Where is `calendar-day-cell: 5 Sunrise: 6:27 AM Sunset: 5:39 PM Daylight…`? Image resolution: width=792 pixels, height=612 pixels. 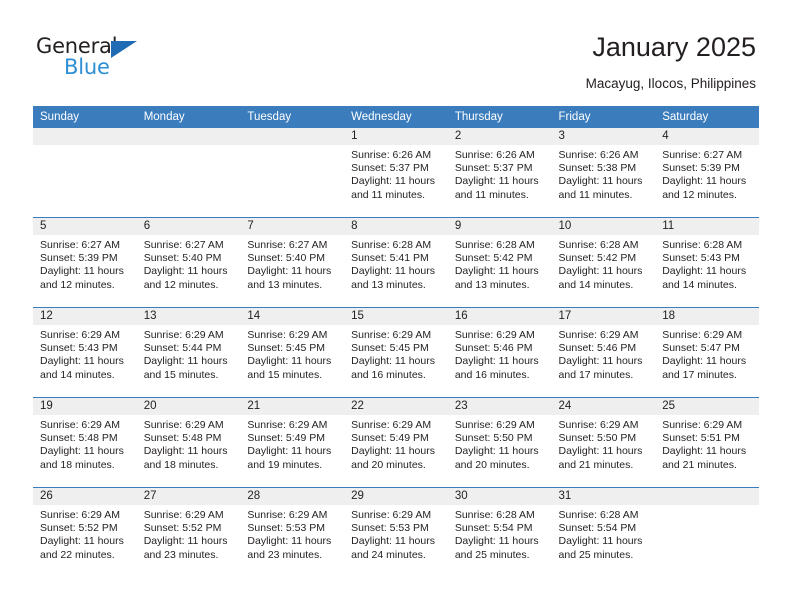 calendar-day-cell: 5 Sunrise: 6:27 AM Sunset: 5:39 PM Daylight… is located at coordinates (85, 262).